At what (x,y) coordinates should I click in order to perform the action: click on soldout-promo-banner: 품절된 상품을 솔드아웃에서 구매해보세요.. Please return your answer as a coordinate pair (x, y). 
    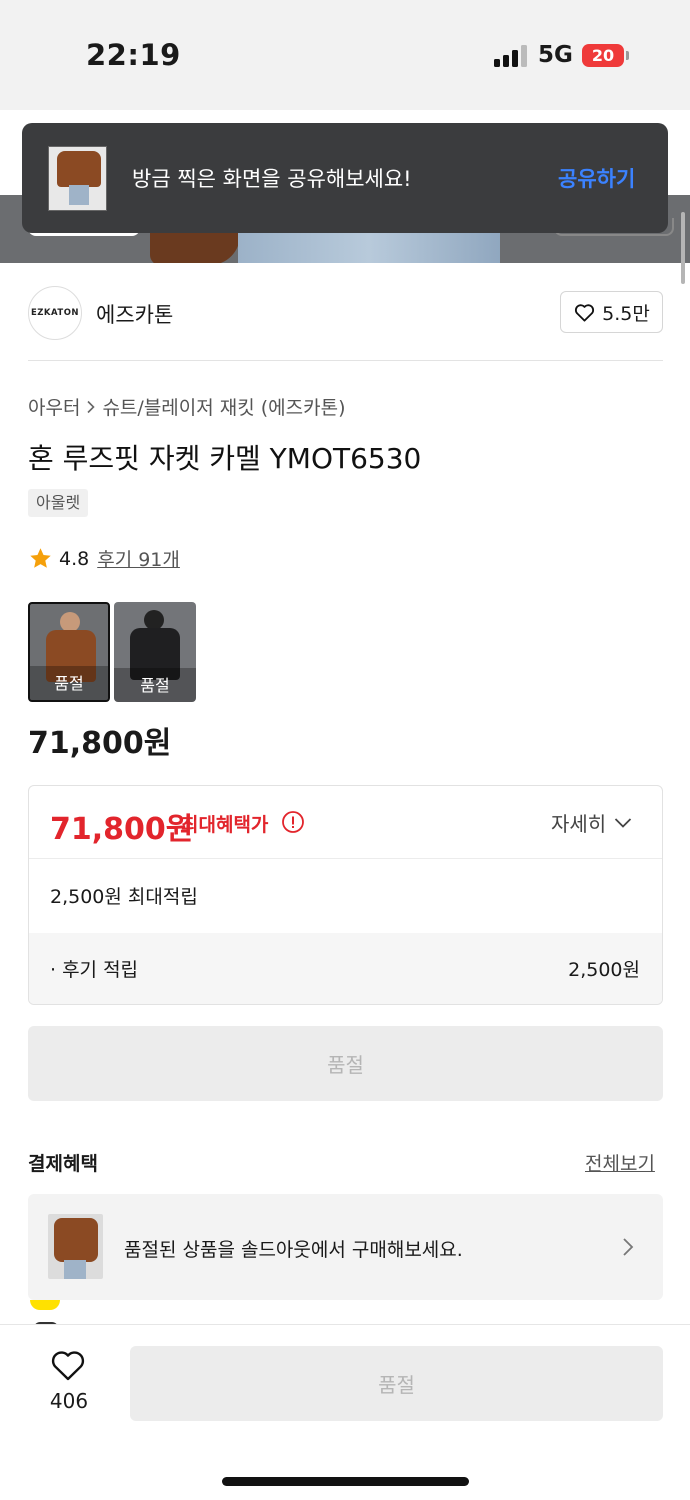
    Looking at the image, I should click on (345, 1247).